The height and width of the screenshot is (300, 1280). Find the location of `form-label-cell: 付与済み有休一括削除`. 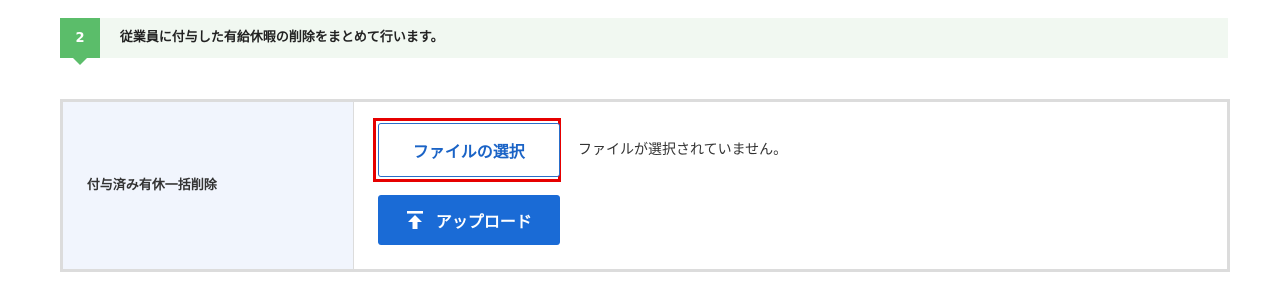

form-label-cell: 付与済み有休一括削除 is located at coordinates (208, 185).